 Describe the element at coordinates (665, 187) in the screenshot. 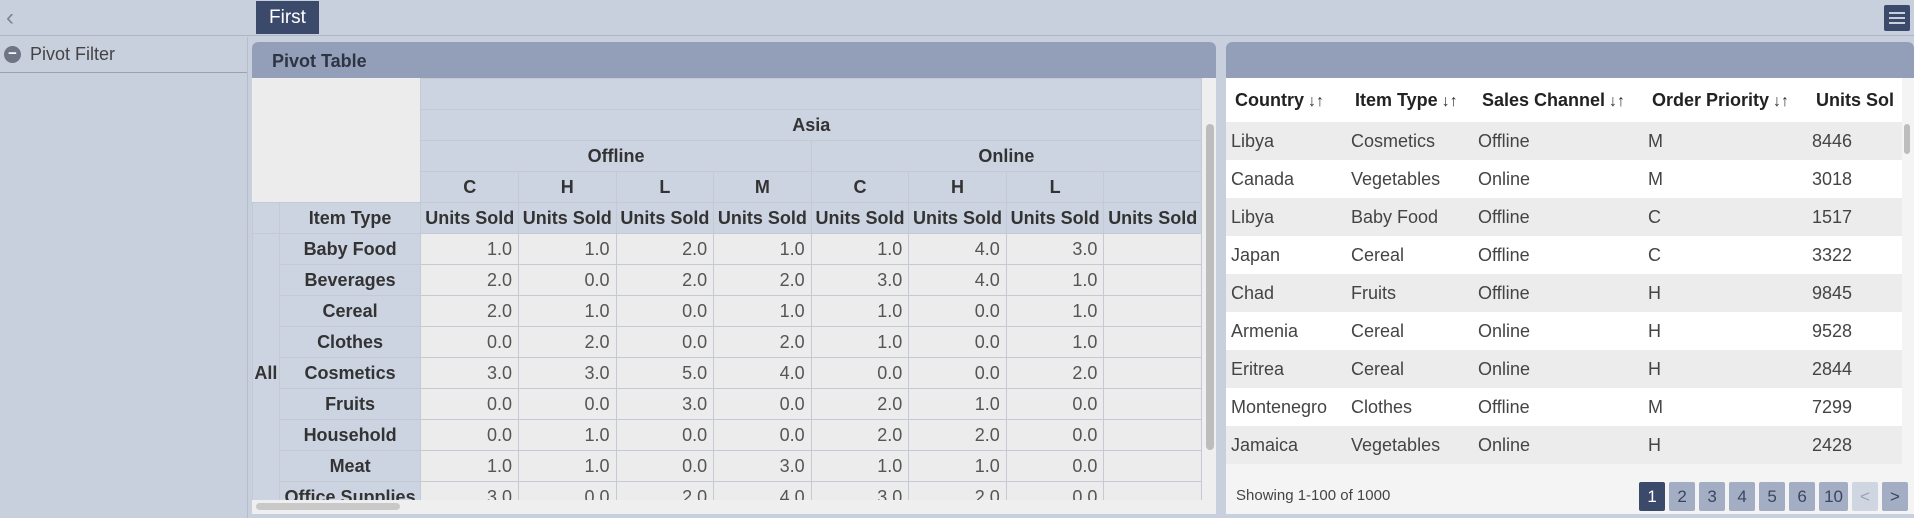

I see `pivot-priority-header: L` at that location.